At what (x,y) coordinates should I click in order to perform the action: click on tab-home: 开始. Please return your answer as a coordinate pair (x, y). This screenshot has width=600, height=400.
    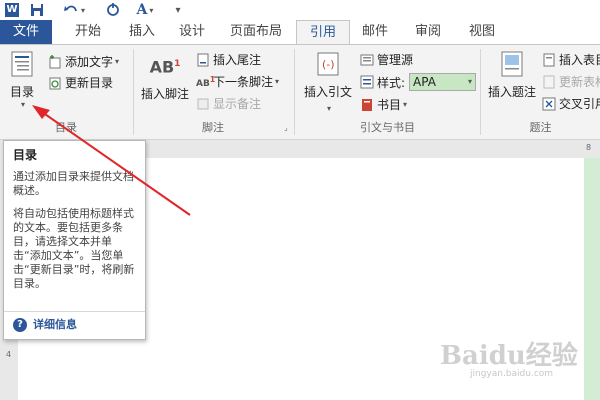
    Looking at the image, I should click on (88, 32).